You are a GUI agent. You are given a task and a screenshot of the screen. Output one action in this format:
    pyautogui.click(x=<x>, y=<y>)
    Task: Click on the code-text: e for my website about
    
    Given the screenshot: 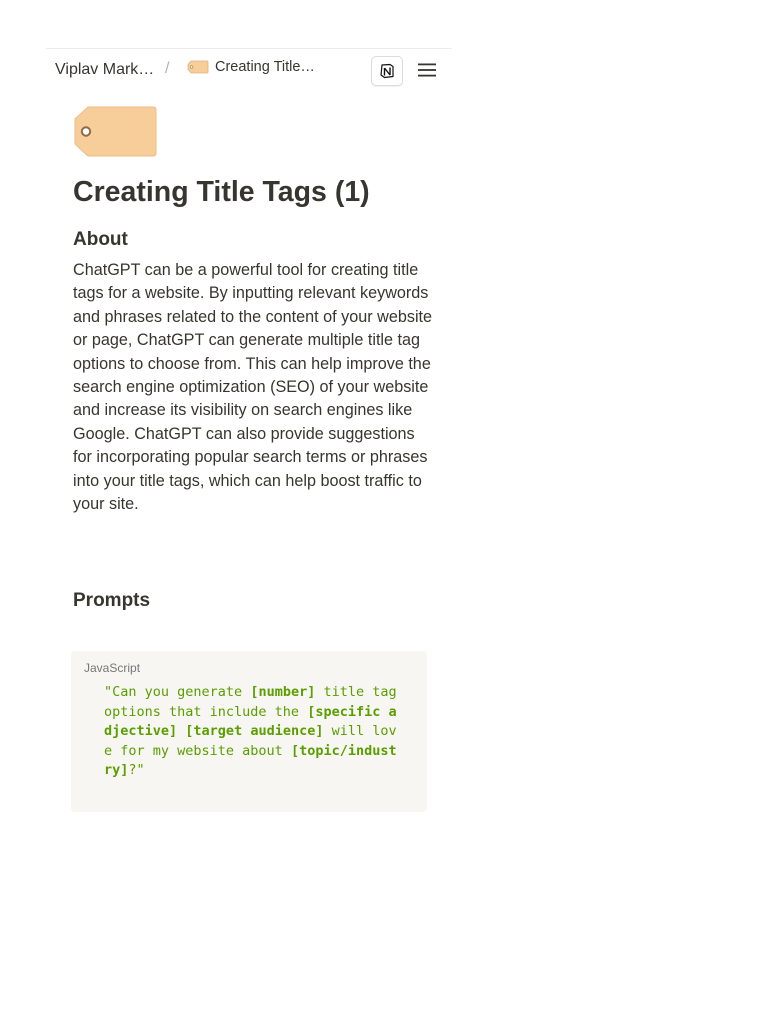 What is the action you would take?
    pyautogui.click(x=197, y=750)
    